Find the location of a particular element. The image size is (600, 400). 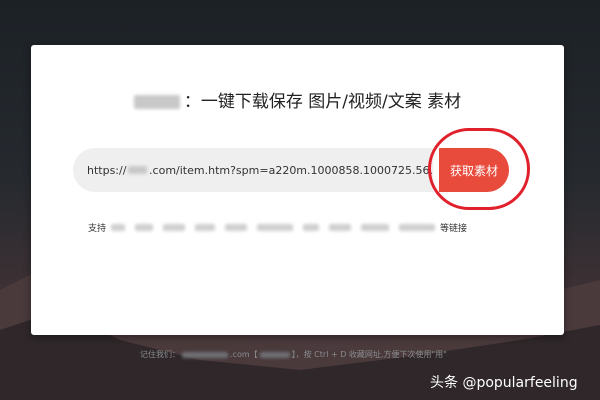

watermark: 头条 @popularfeeling is located at coordinates (504, 383).